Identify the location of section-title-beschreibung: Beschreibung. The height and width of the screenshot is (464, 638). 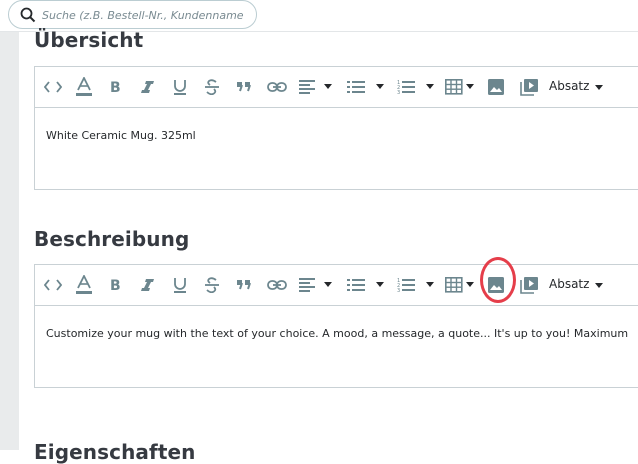
(112, 239).